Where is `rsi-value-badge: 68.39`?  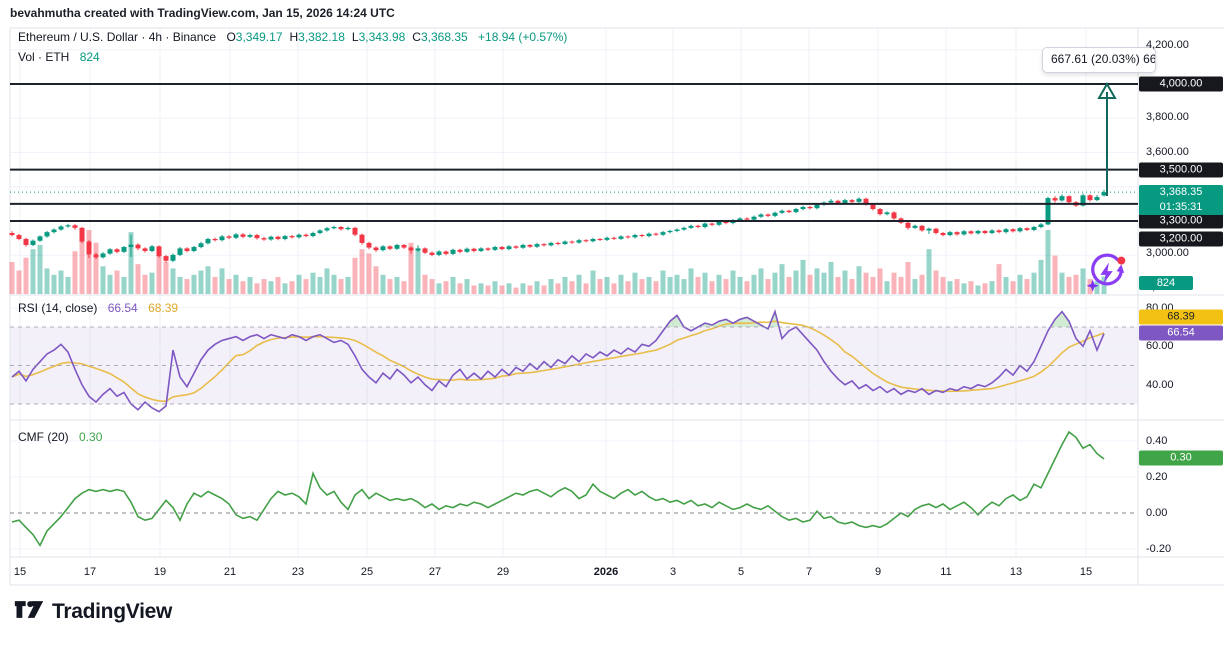 rsi-value-badge: 68.39 is located at coordinates (1181, 317).